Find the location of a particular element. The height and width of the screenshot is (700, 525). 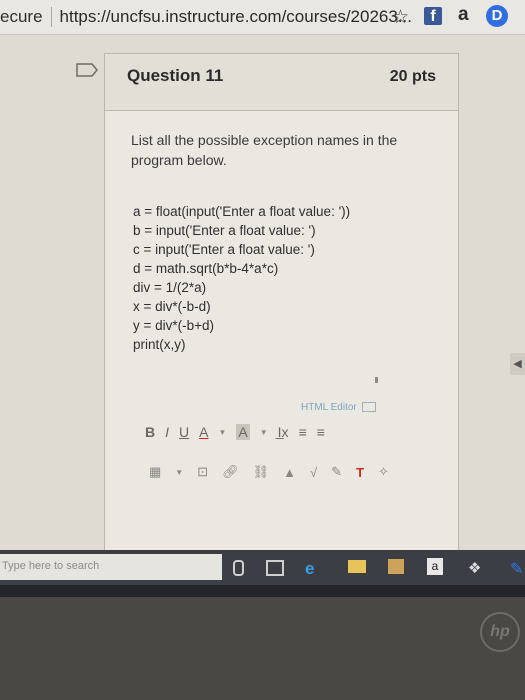

code-line: c = input('Enter a float value: ') is located at coordinates (224, 249).